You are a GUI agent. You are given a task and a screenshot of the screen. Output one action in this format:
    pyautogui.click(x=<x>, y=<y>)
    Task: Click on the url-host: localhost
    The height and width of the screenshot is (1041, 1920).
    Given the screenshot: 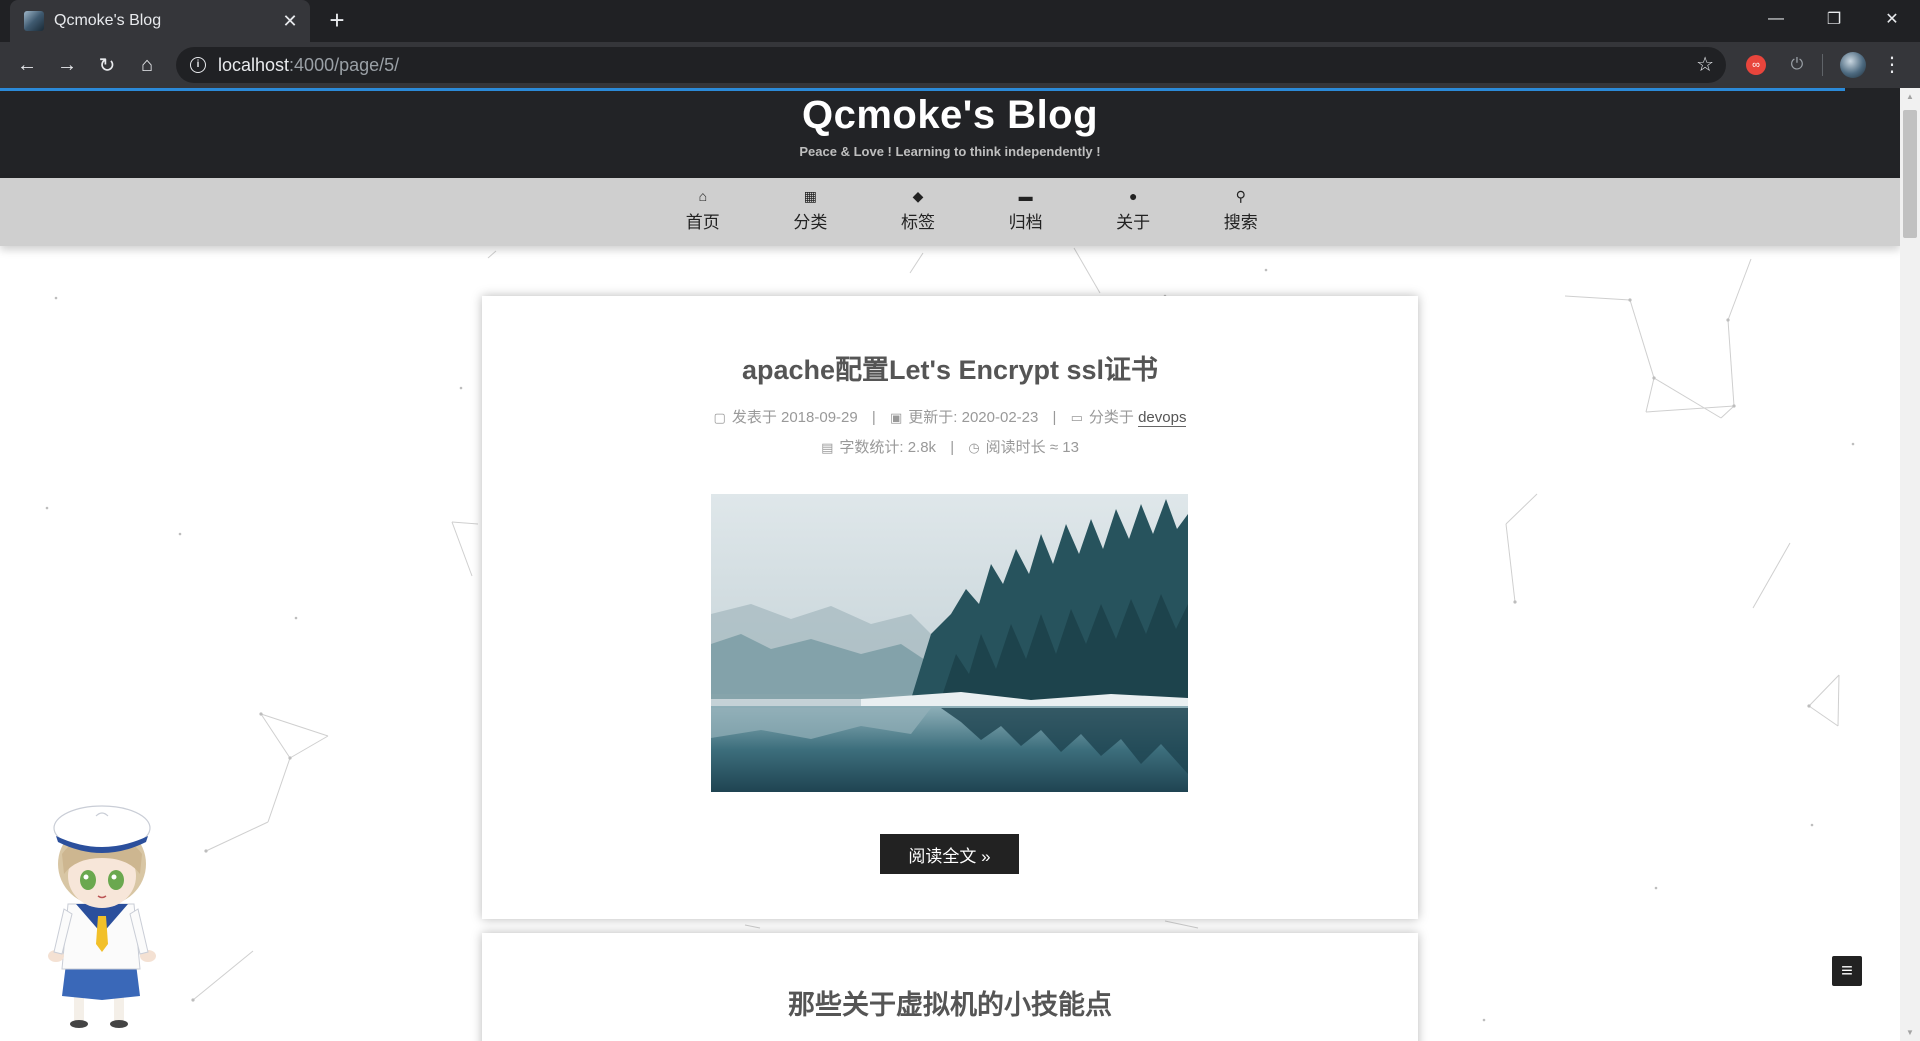 What is the action you would take?
    pyautogui.click(x=254, y=64)
    